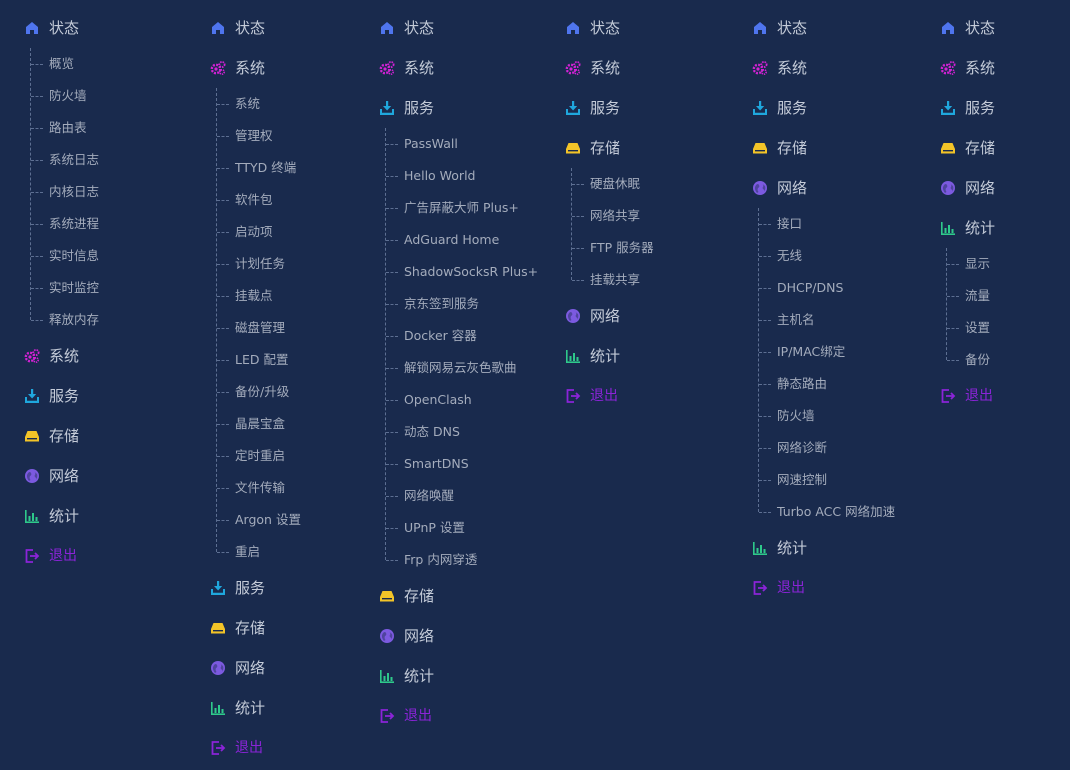 This screenshot has width=1070, height=770. Describe the element at coordinates (254, 295) in the screenshot. I see `submenu-item-label: 挂载点` at that location.